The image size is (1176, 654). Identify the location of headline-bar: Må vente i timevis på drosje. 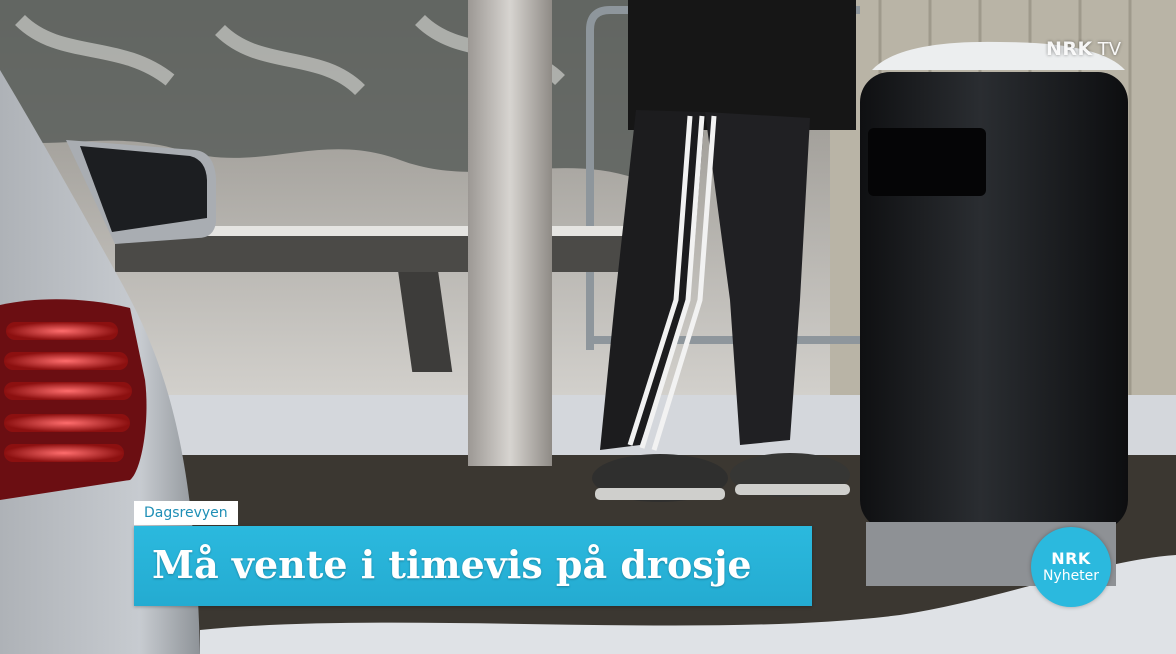
(473, 566).